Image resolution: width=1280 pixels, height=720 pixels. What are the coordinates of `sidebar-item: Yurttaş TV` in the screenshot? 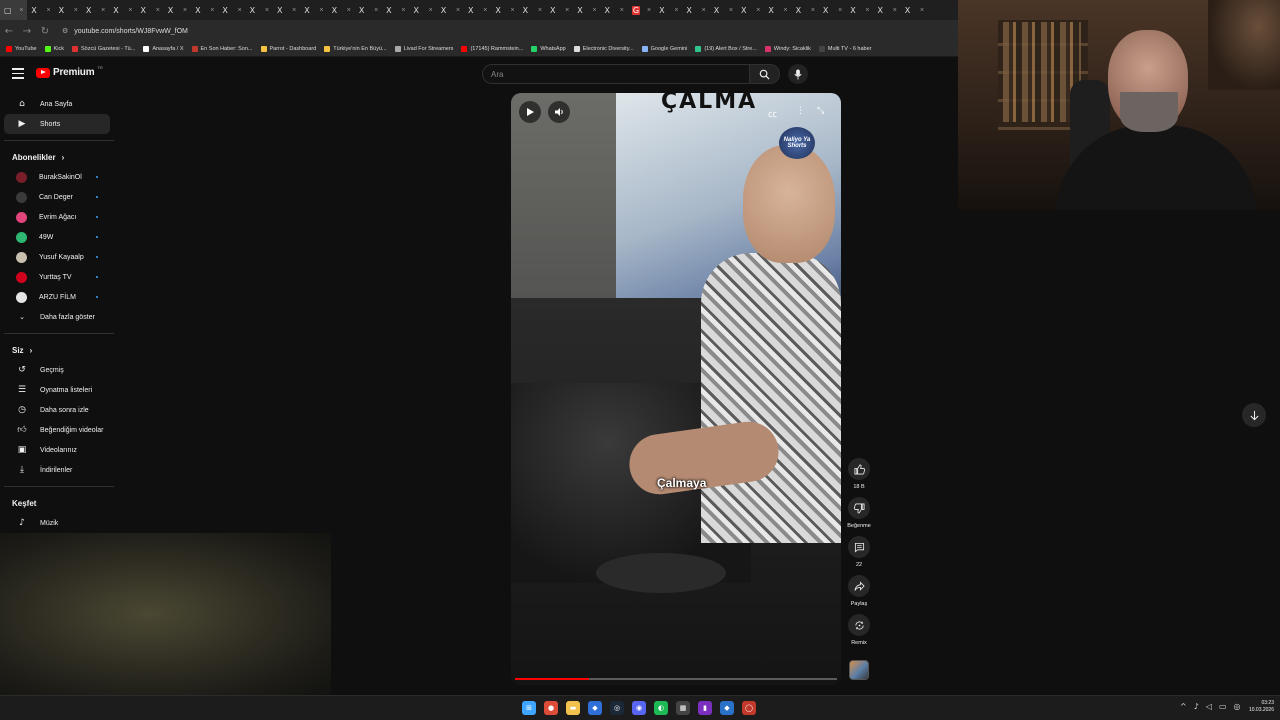 It's located at (57, 277).